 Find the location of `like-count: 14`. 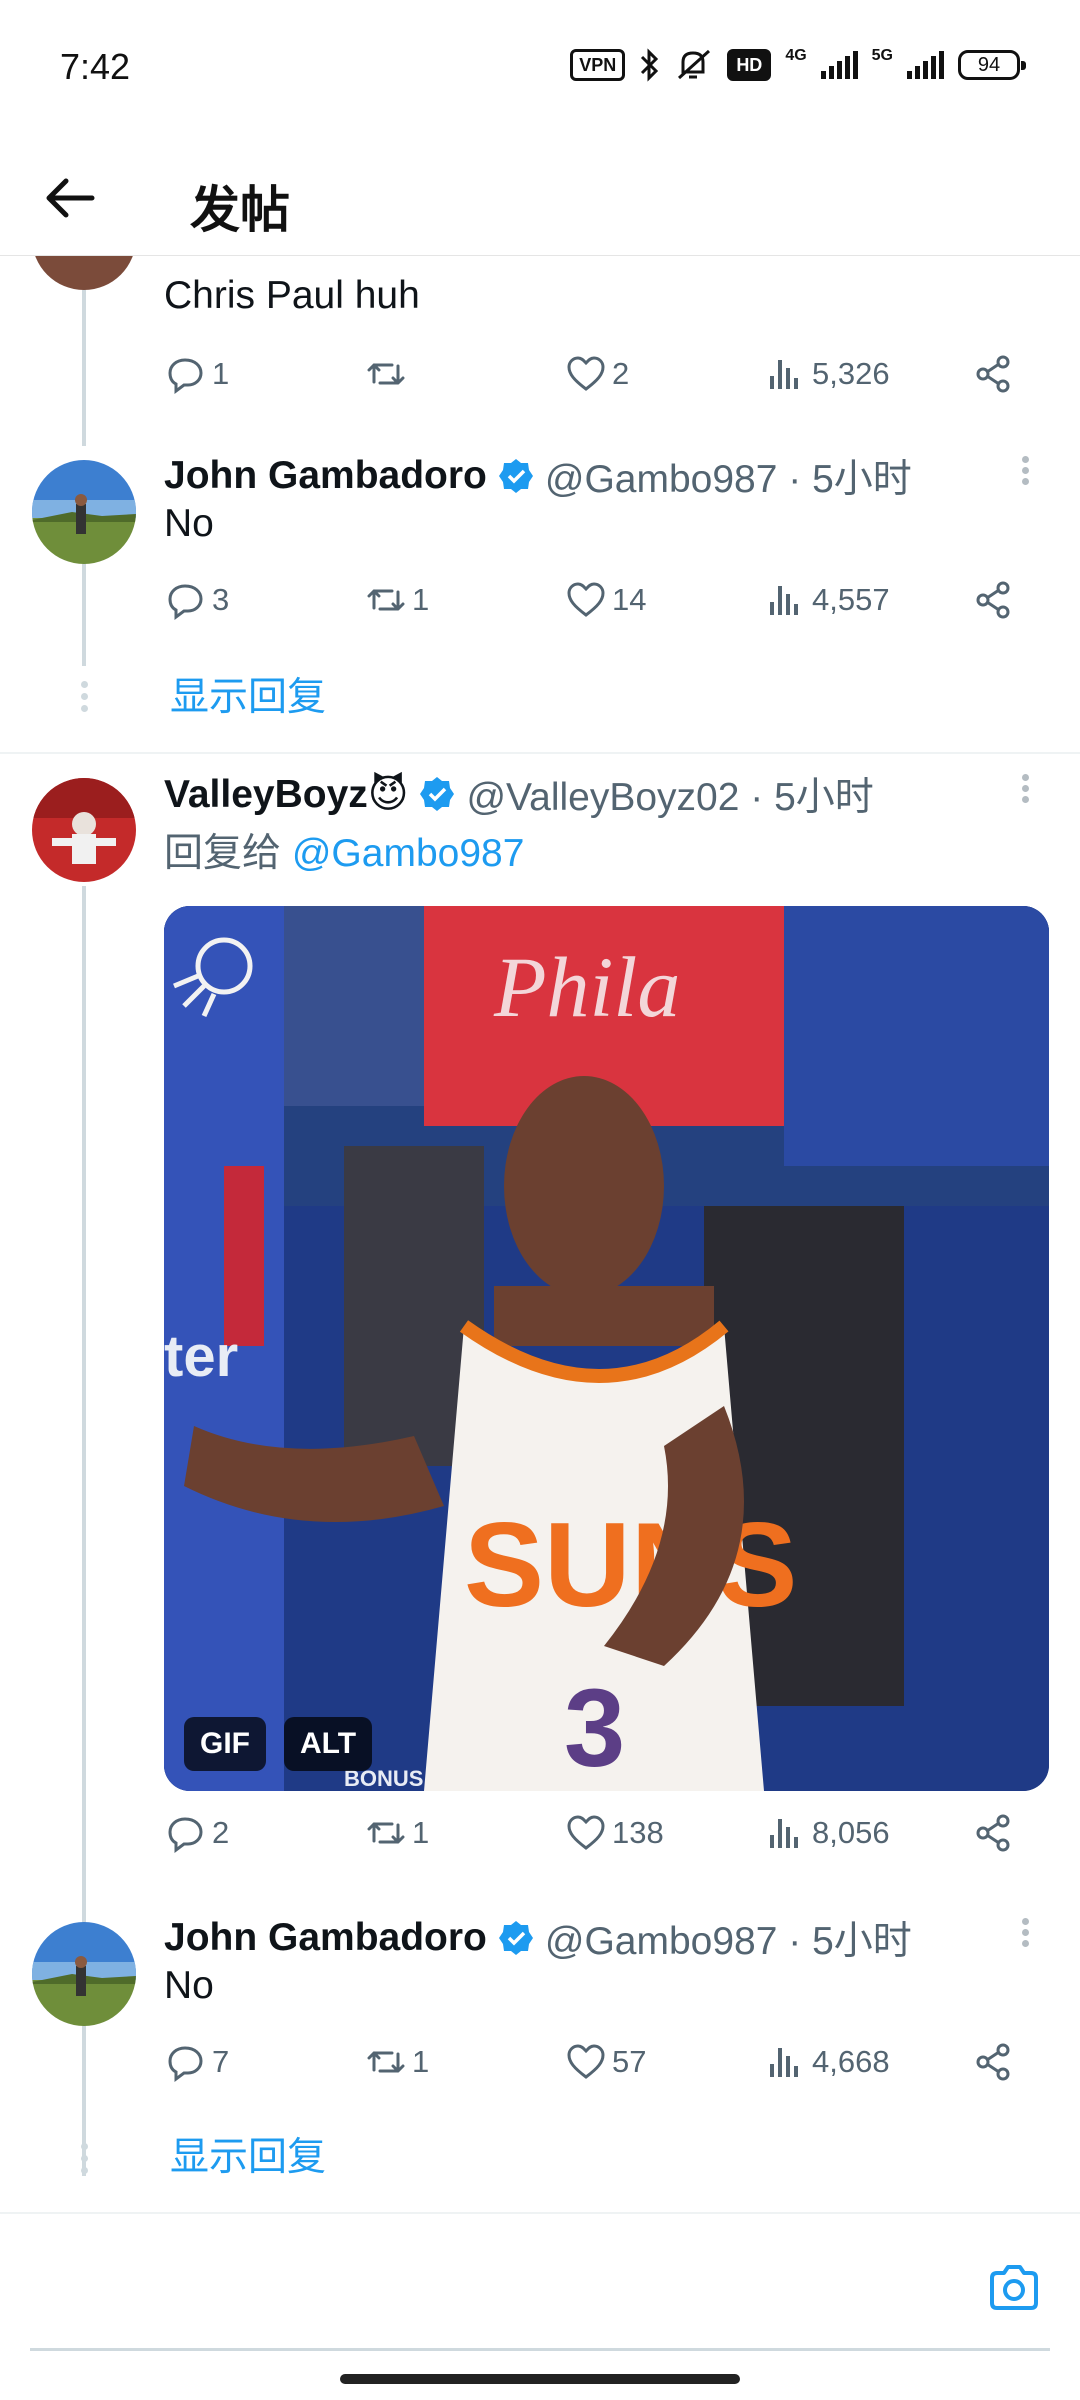

like-count: 14 is located at coordinates (629, 599).